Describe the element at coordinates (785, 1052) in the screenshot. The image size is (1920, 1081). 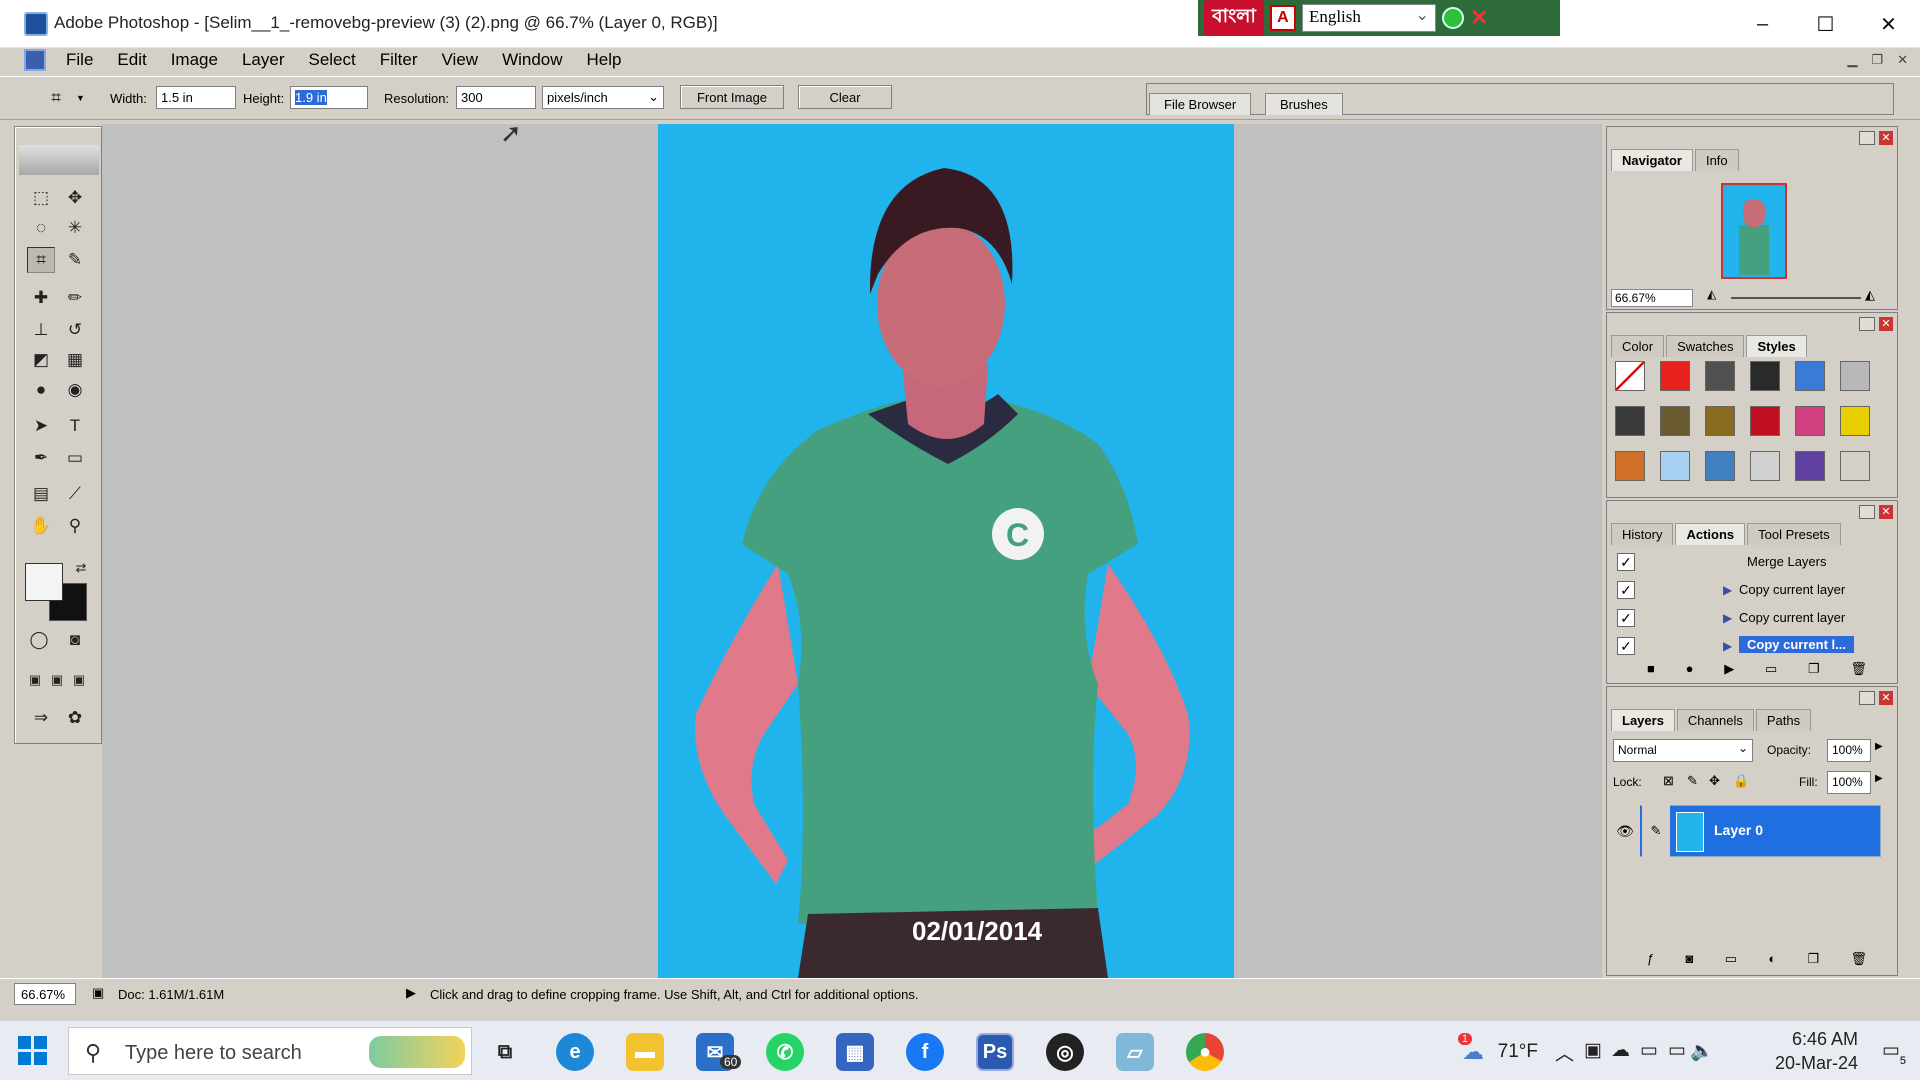
I see `whatsapp-icon: ✆` at that location.